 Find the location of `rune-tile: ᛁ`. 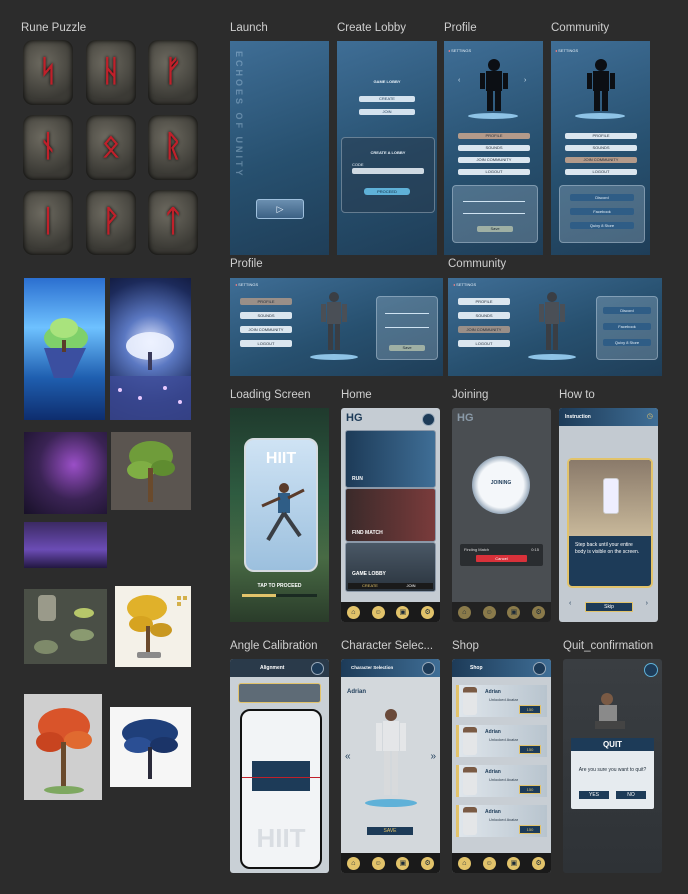

rune-tile: ᛁ is located at coordinates (48, 222).